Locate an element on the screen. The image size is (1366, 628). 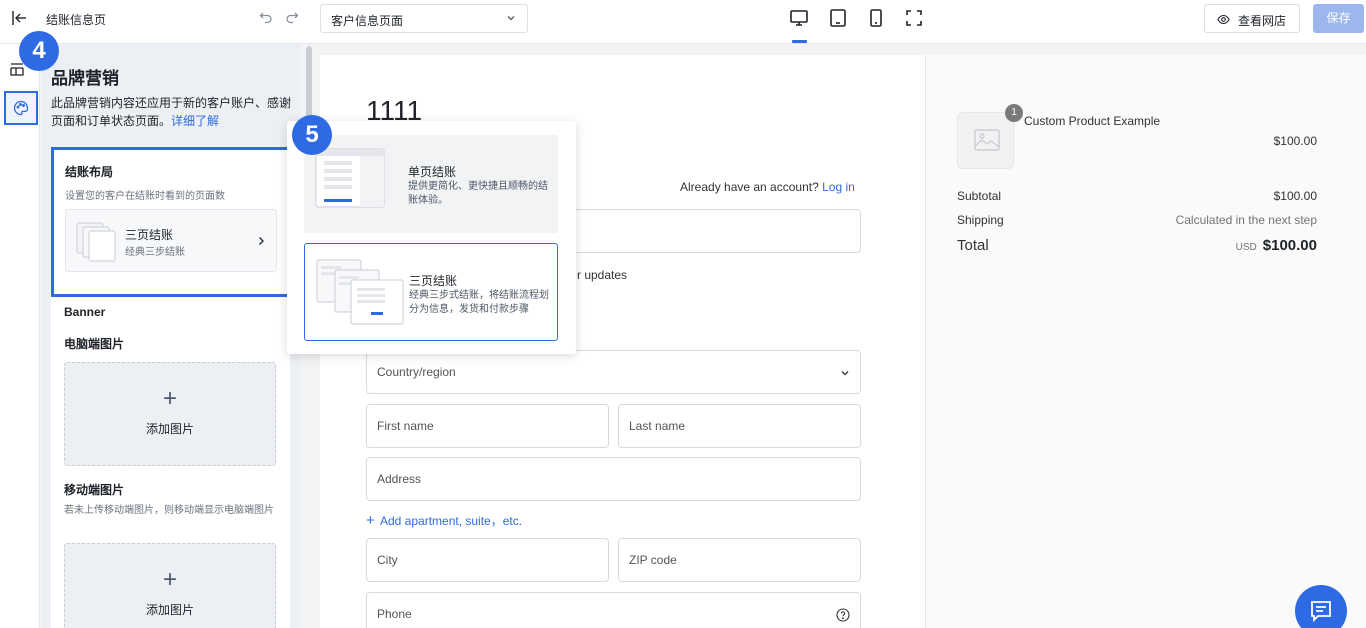
step-badge-4: 4 is located at coordinates (39, 51).